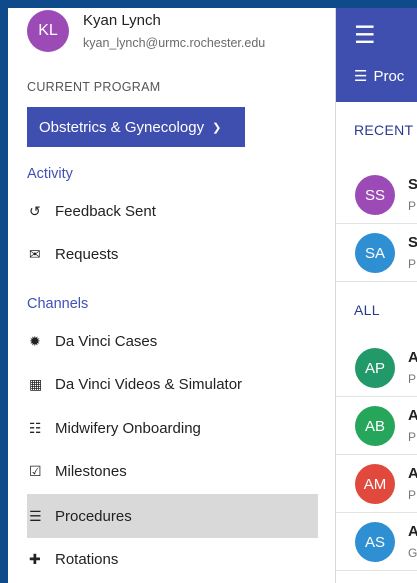  Describe the element at coordinates (365, 36) in the screenshot. I see `hamburger-icon: ☰` at that location.